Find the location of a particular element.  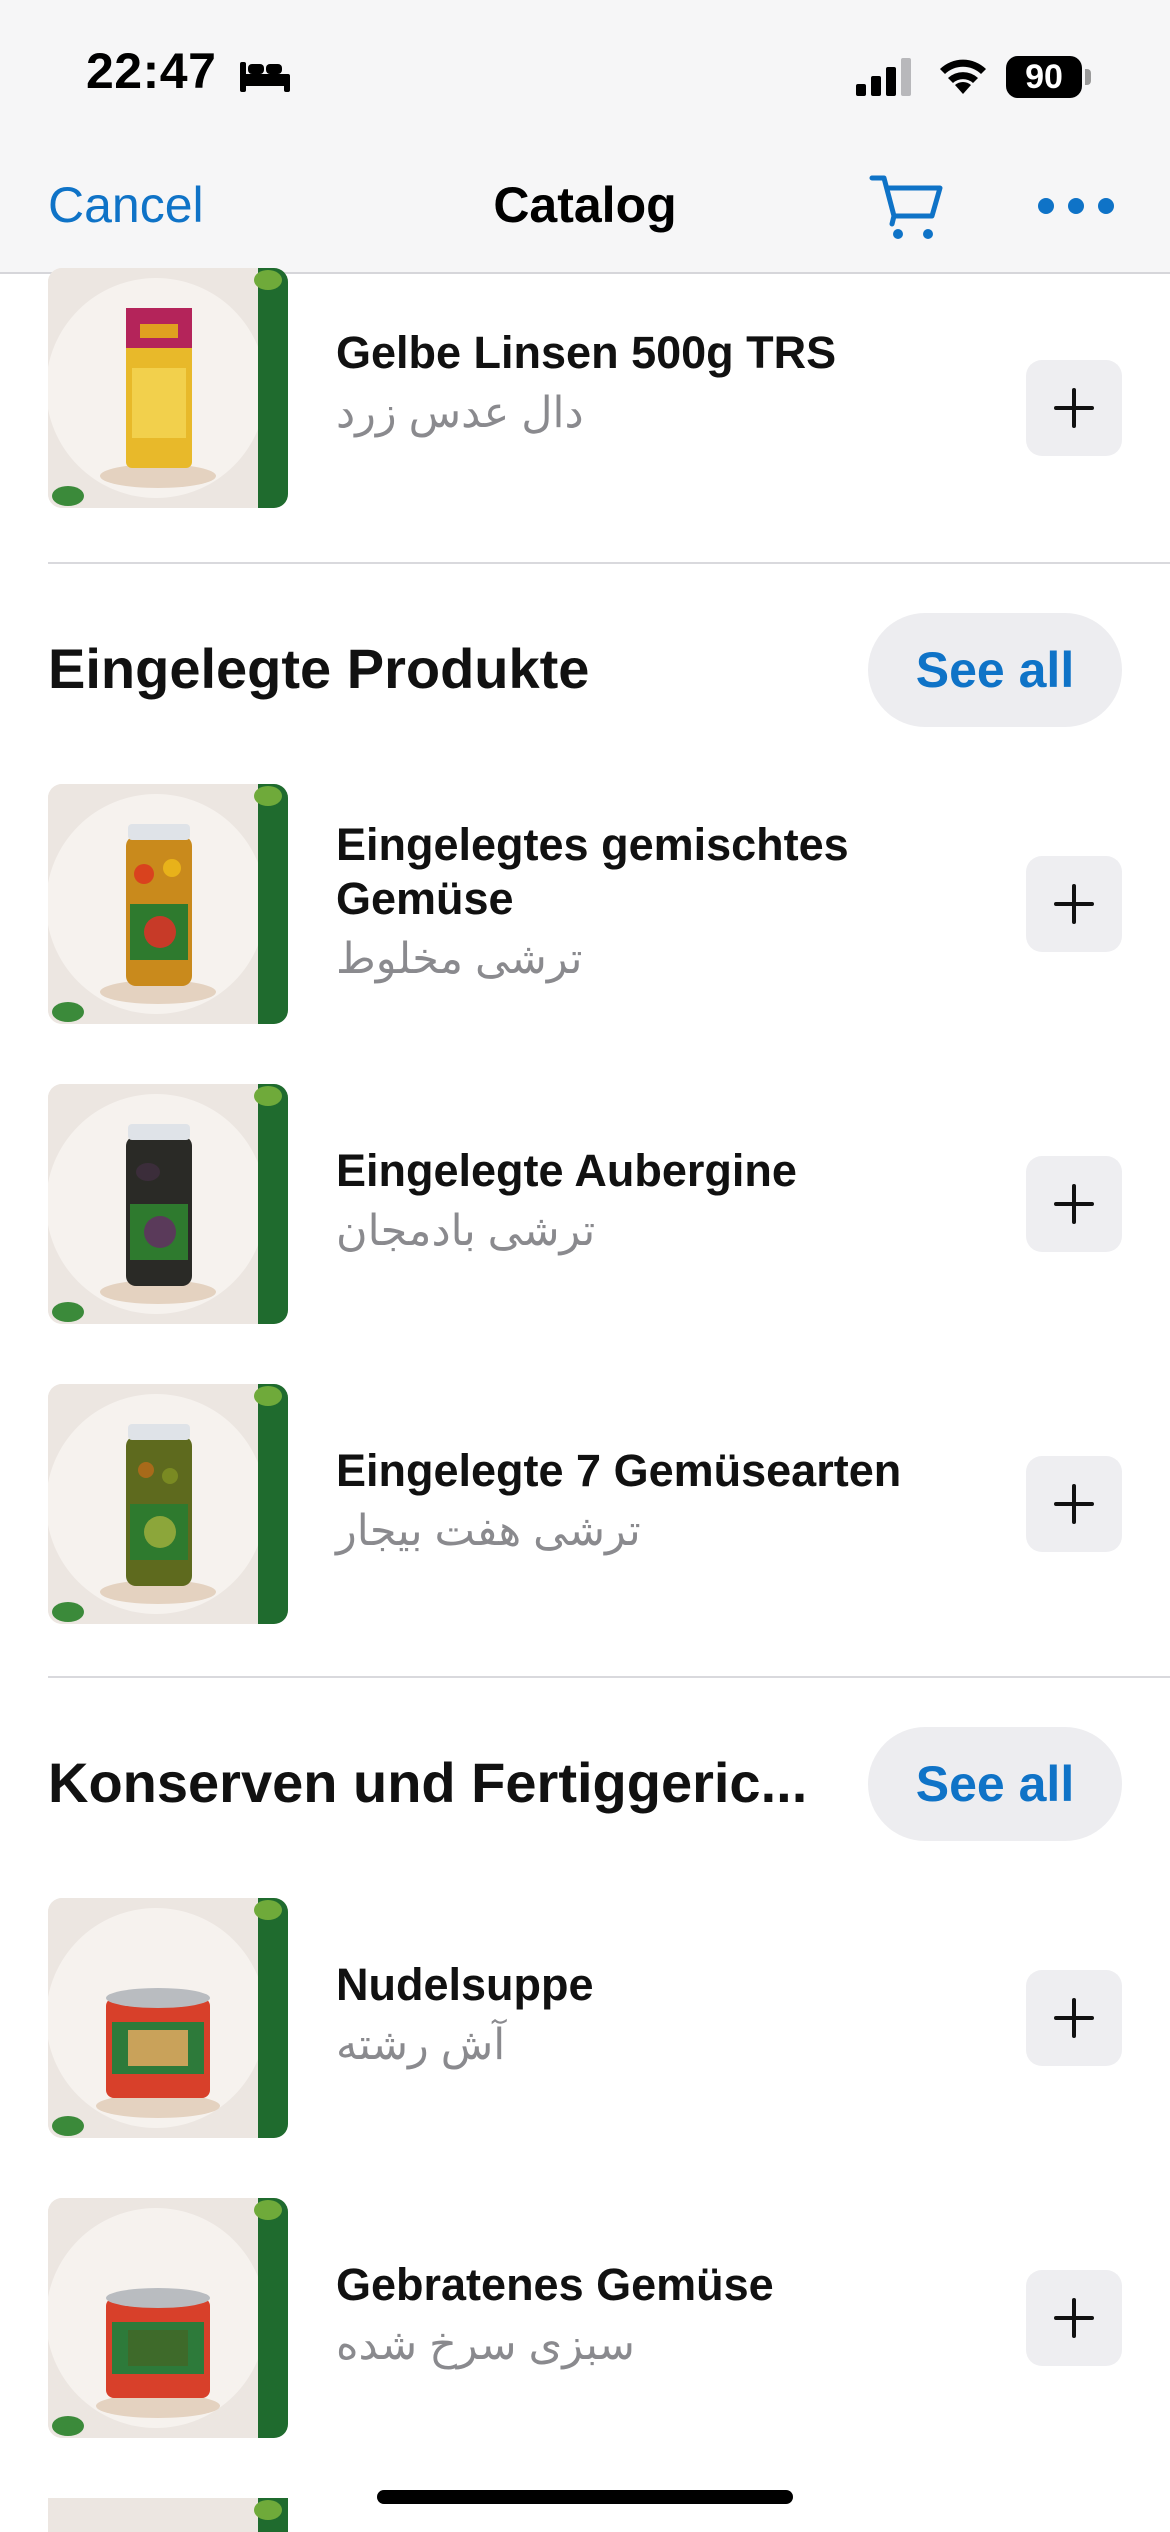

product-subtitle: آش رشته is located at coordinates (421, 2045).